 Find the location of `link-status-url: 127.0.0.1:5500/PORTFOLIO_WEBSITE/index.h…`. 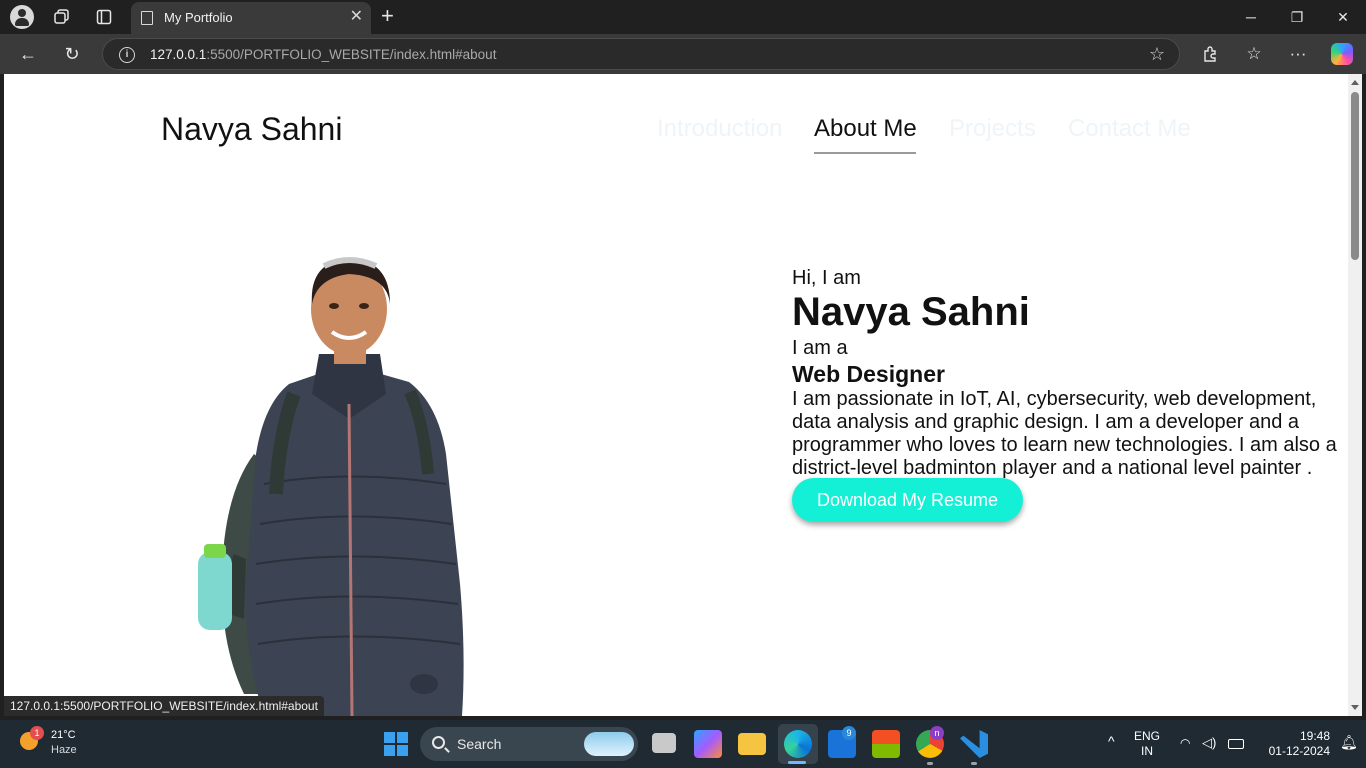

link-status-url: 127.0.0.1:5500/PORTFOLIO_WEBSITE/index.h… is located at coordinates (164, 706).